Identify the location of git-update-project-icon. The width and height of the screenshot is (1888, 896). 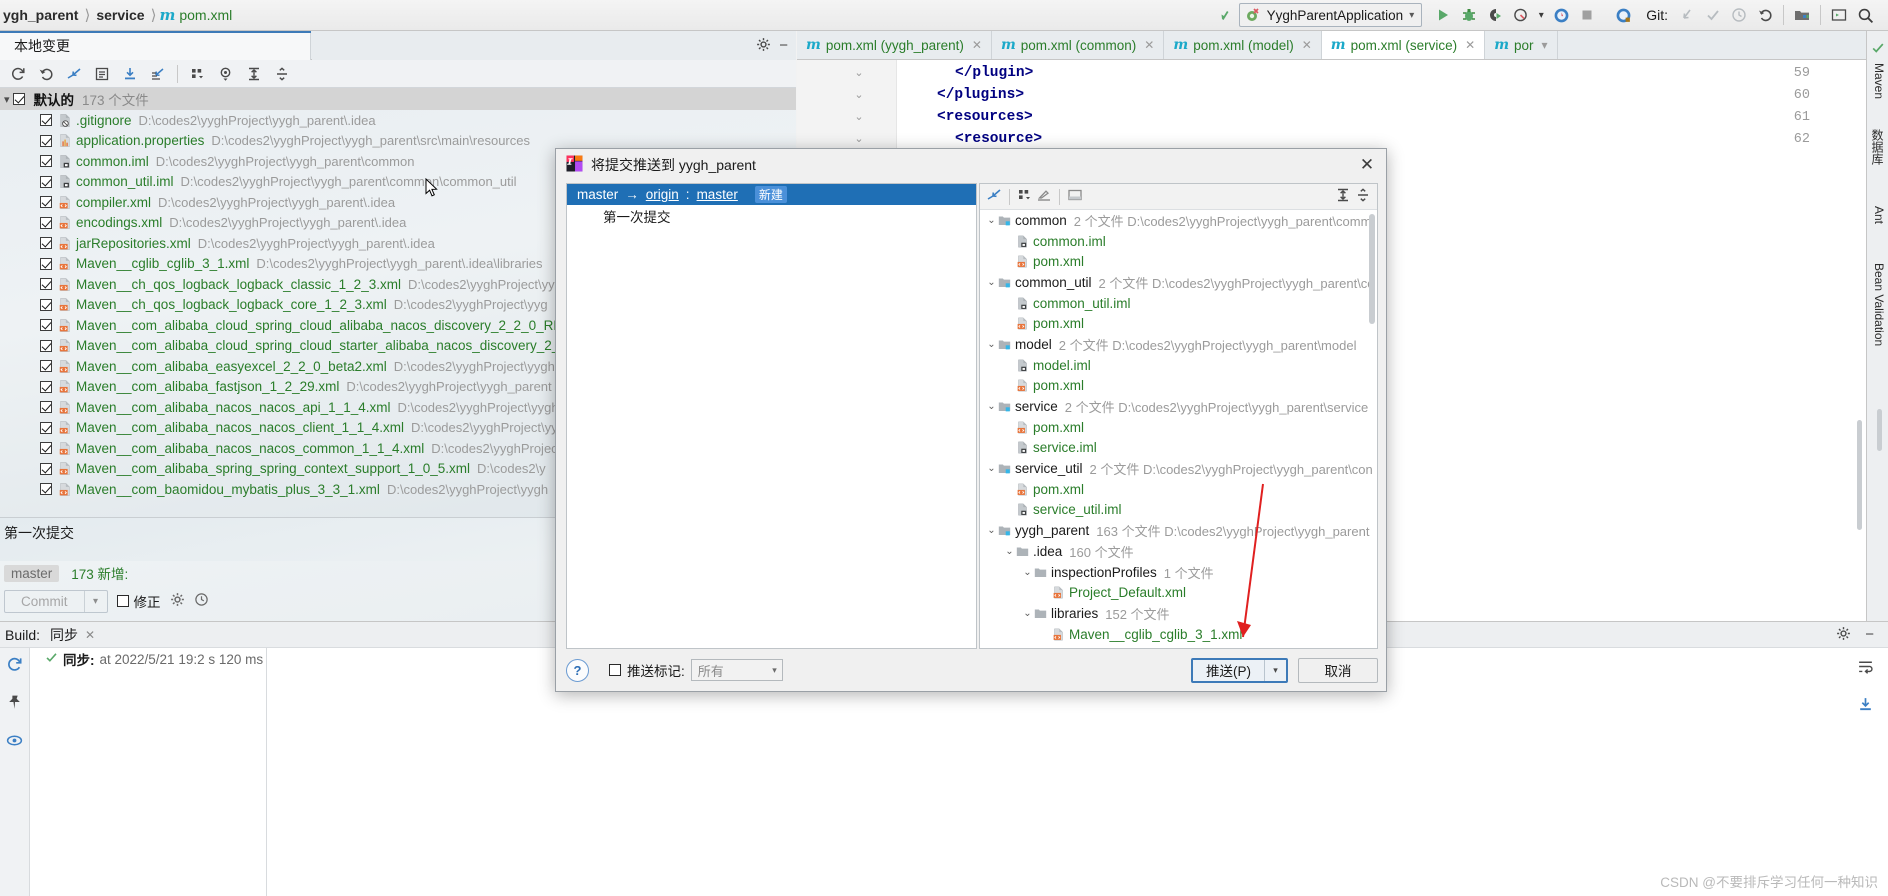
(1623, 15).